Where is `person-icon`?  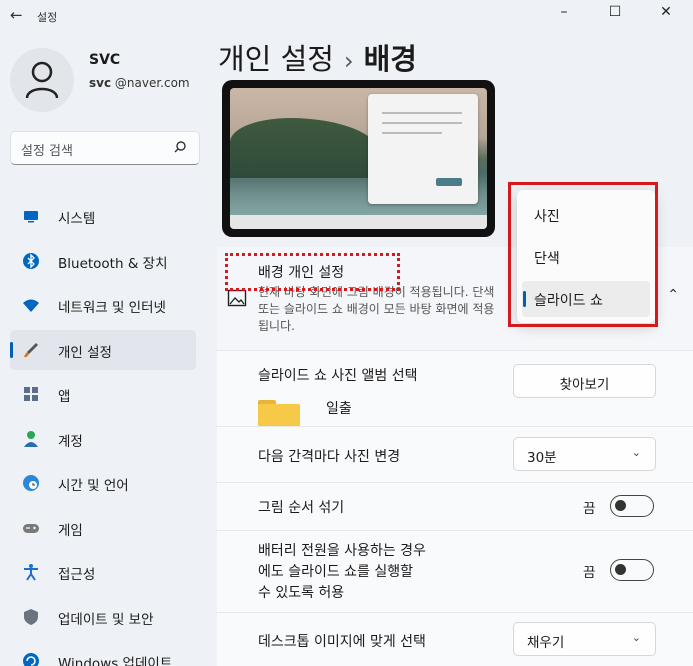
person-icon is located at coordinates (42, 80).